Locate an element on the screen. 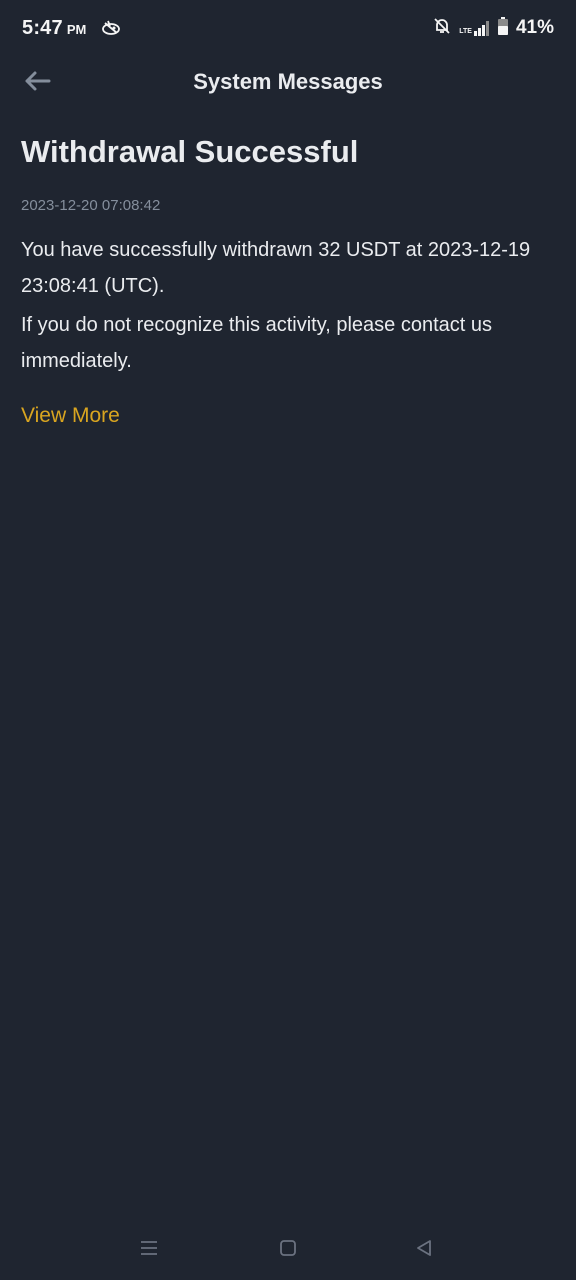 This screenshot has height=1280, width=576. nav-back-button is located at coordinates (424, 1250).